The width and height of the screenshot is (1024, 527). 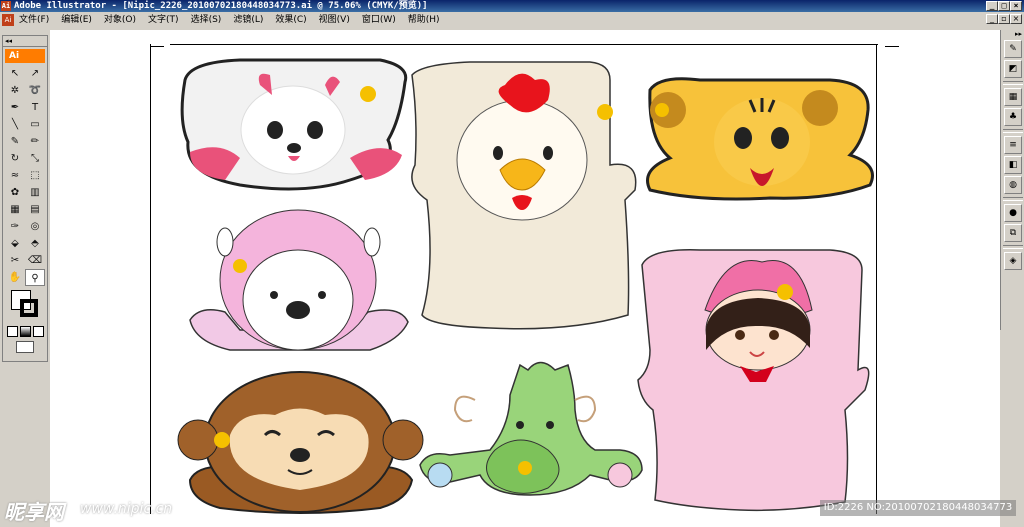 What do you see at coordinates (15, 260) in the screenshot?
I see `slice-tool: ✂` at bounding box center [15, 260].